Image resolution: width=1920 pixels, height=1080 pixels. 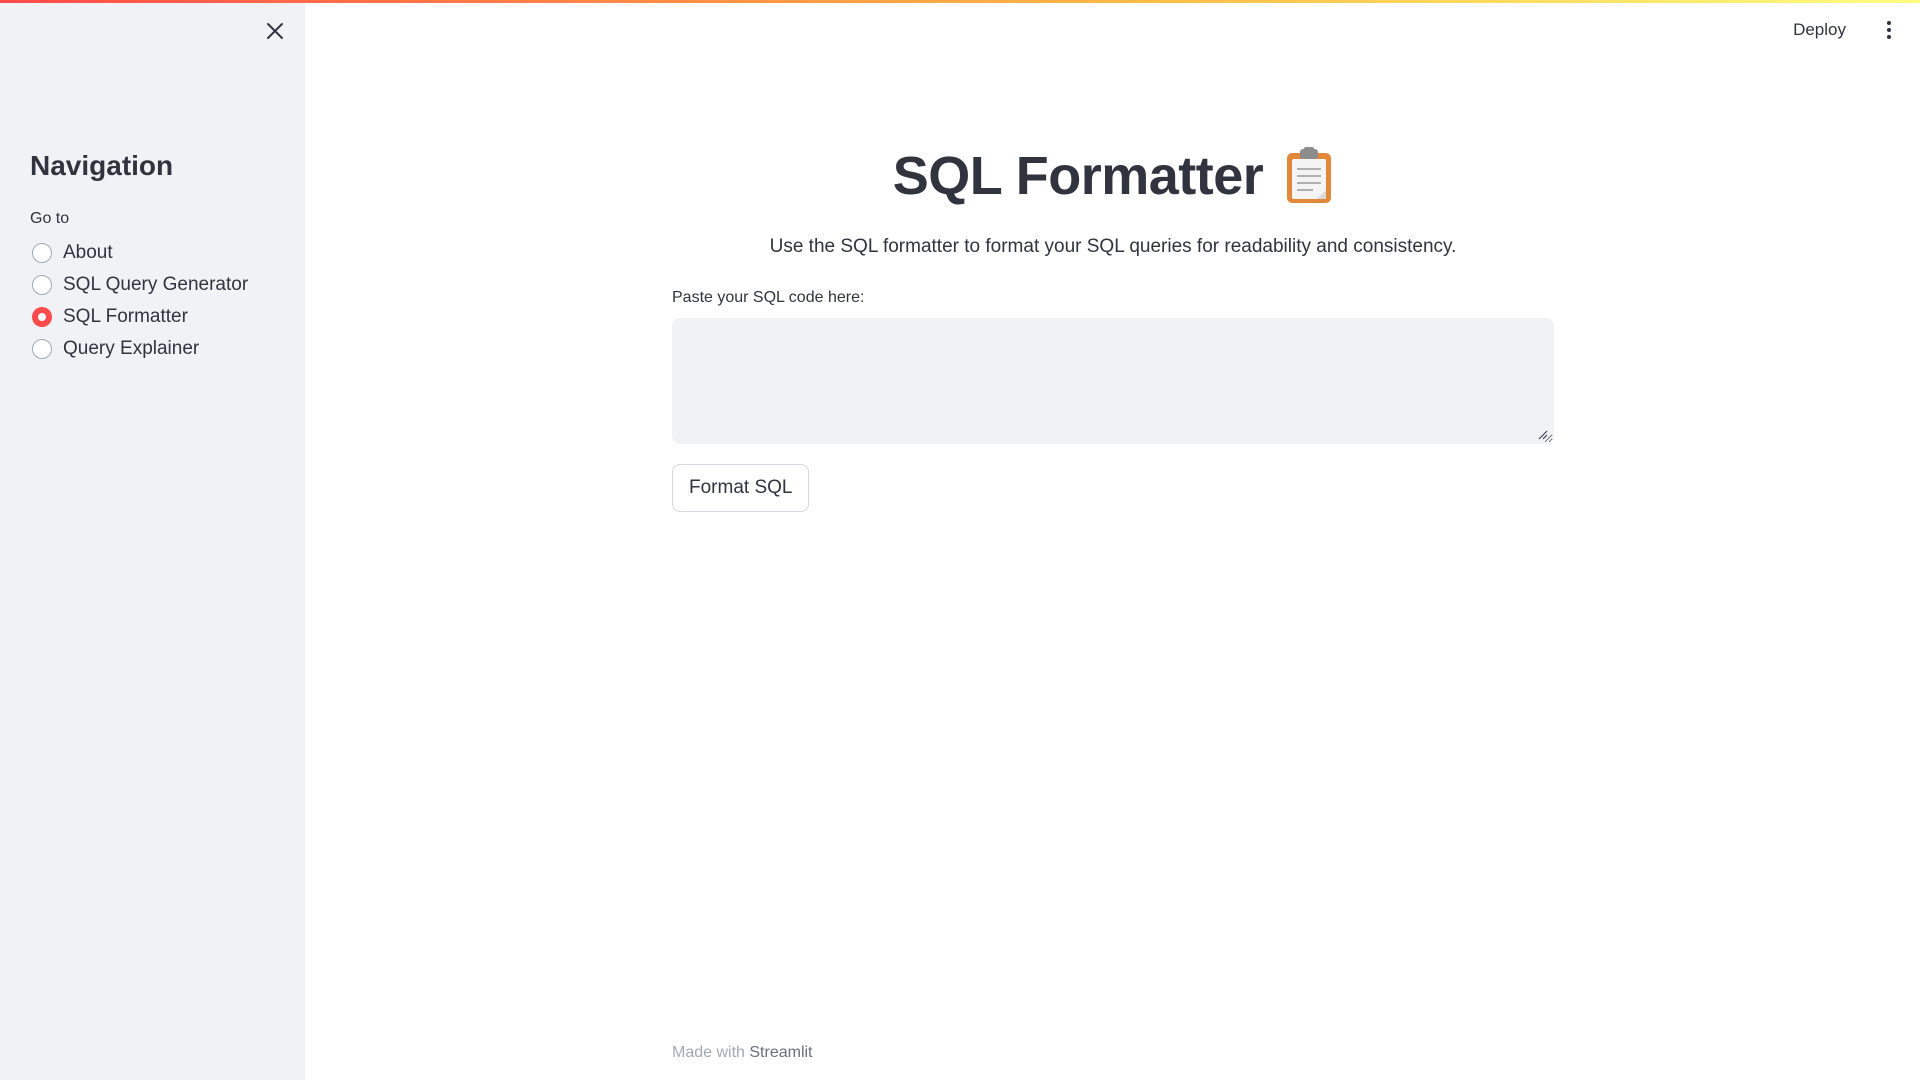 I want to click on main-menu-button, so click(x=1889, y=30).